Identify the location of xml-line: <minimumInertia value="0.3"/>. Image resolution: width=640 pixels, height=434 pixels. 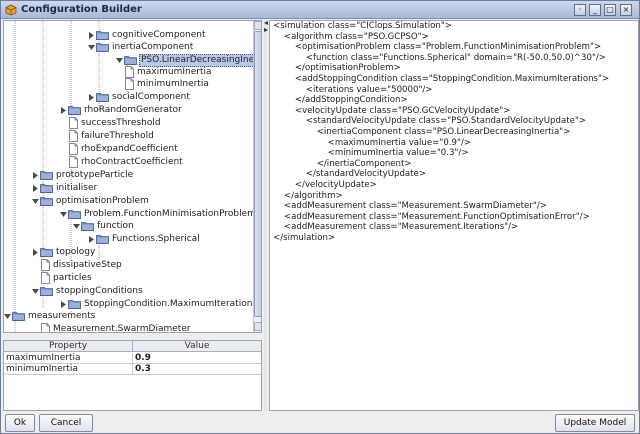
(371, 153).